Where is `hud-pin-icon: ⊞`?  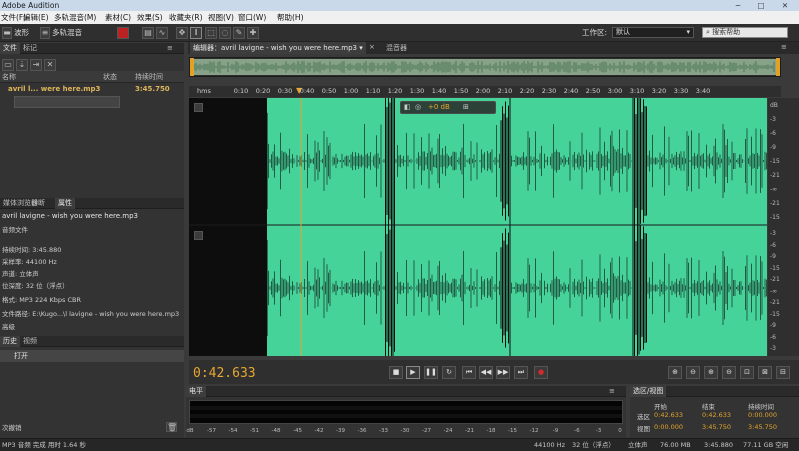 hud-pin-icon: ⊞ is located at coordinates (466, 107).